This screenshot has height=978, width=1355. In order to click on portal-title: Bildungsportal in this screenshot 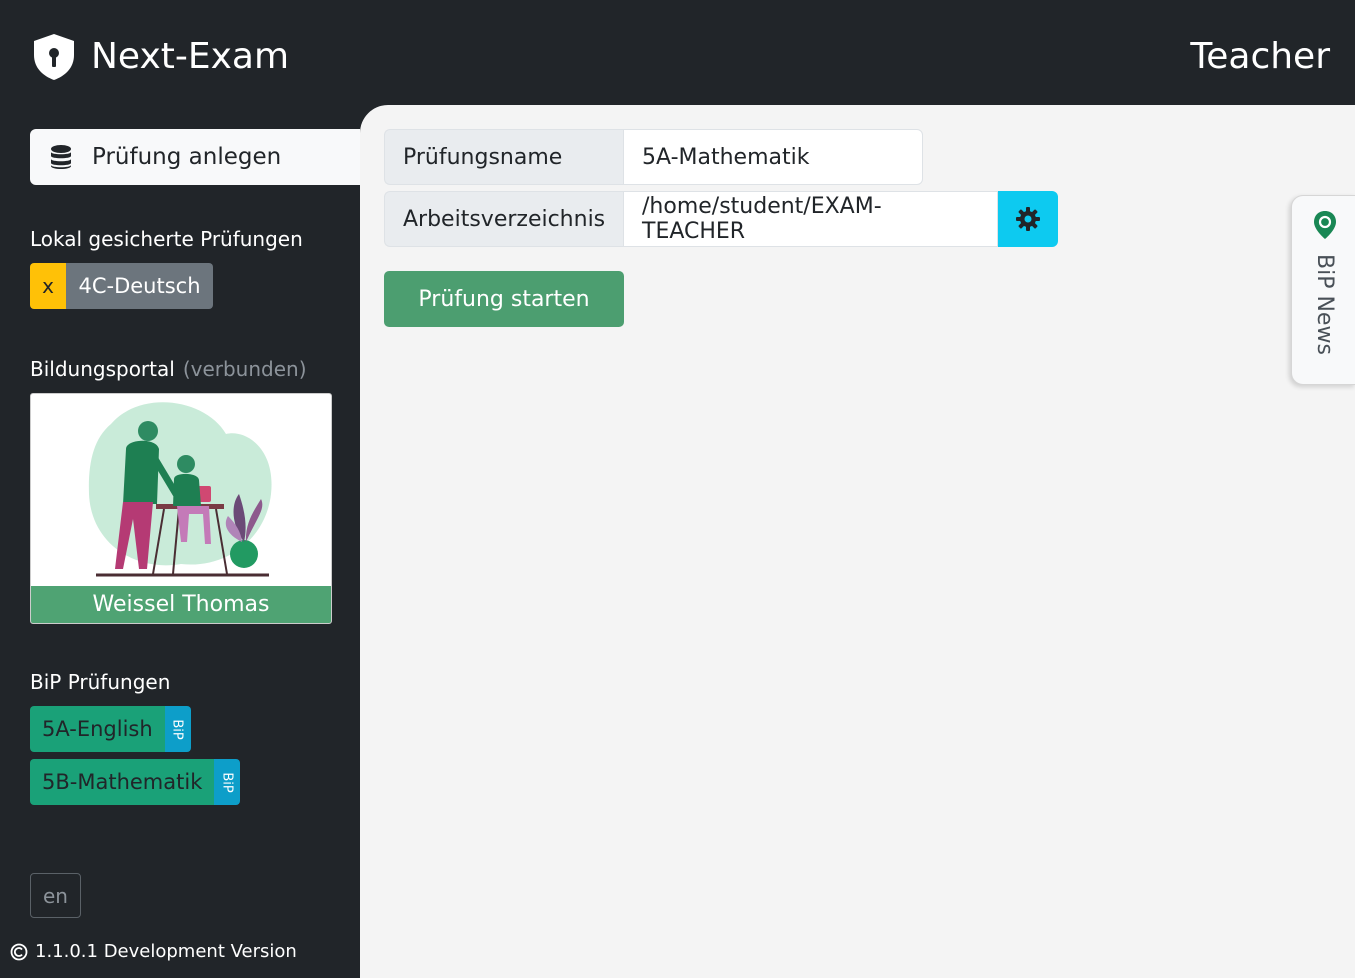, I will do `click(102, 369)`.